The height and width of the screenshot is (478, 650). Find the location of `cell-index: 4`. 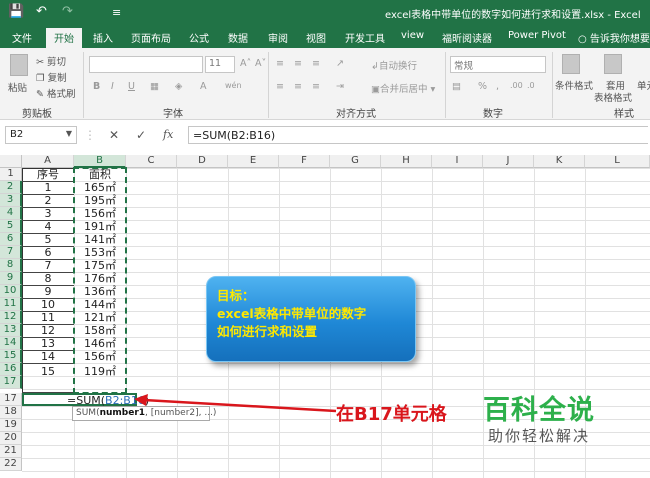

cell-index: 4 is located at coordinates (48, 226).